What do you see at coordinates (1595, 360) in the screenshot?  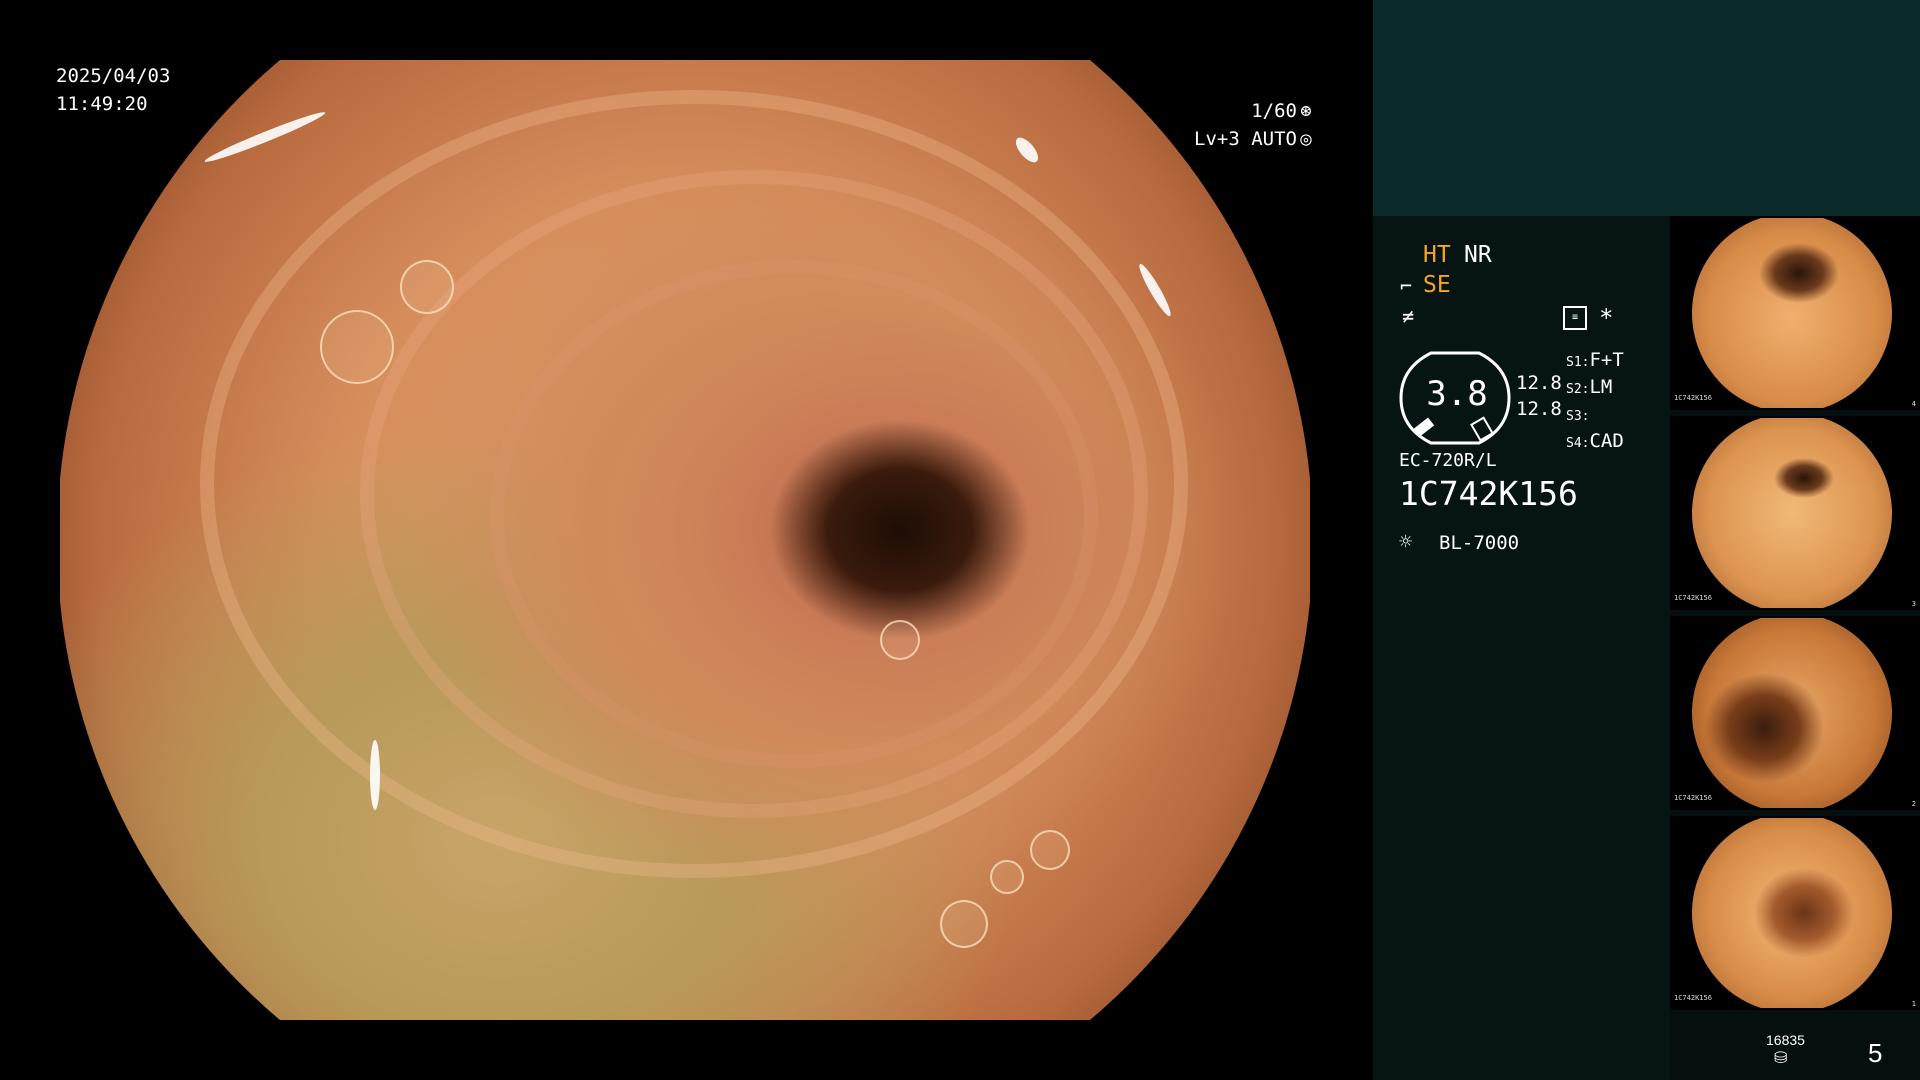 I see `switch-row: S1:F+T` at bounding box center [1595, 360].